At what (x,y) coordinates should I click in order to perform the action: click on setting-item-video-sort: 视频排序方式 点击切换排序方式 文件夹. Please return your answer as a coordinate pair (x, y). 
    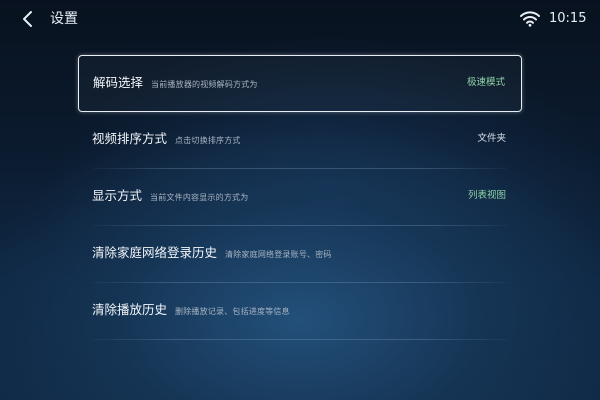
    Looking at the image, I should click on (300, 140).